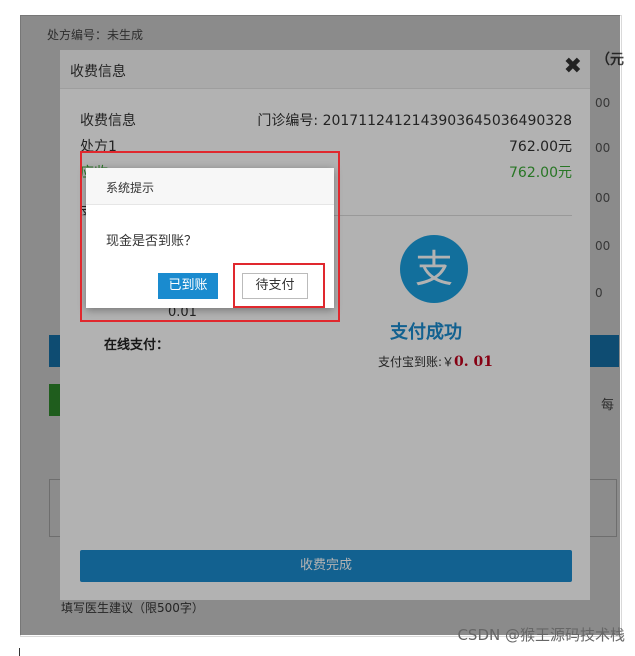  I want to click on watermark: CSDN @猴王源码技术栈, so click(541, 635).